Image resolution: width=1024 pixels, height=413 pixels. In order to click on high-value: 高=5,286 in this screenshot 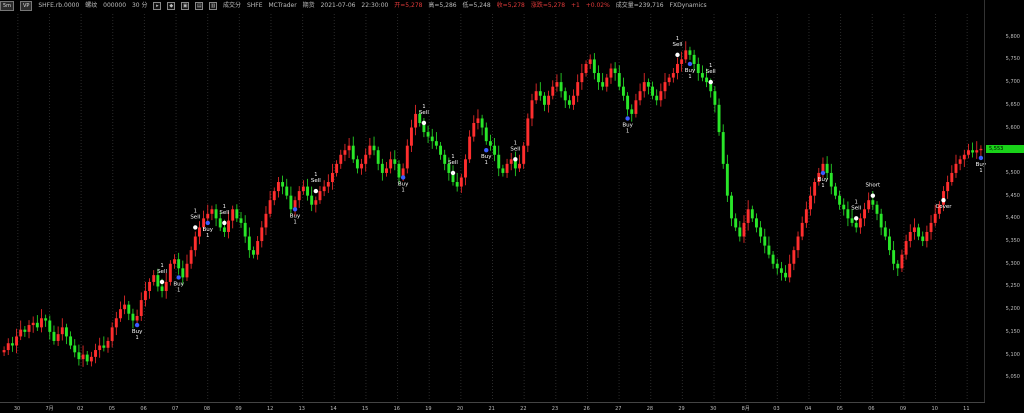, I will do `click(442, 5)`.